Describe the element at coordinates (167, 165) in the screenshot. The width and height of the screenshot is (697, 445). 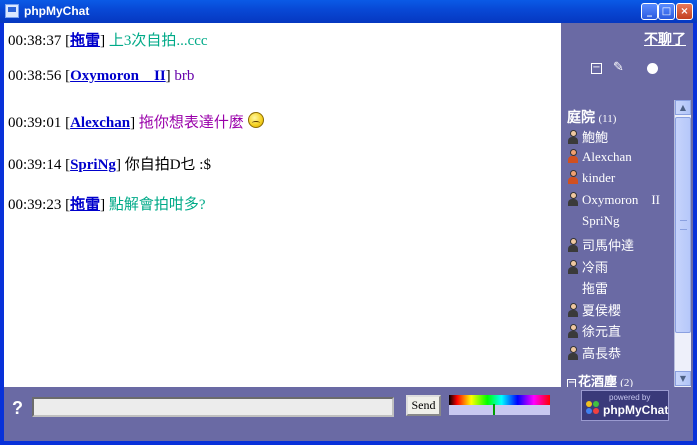
I see `message-text: 你自拍D乜 :$` at that location.